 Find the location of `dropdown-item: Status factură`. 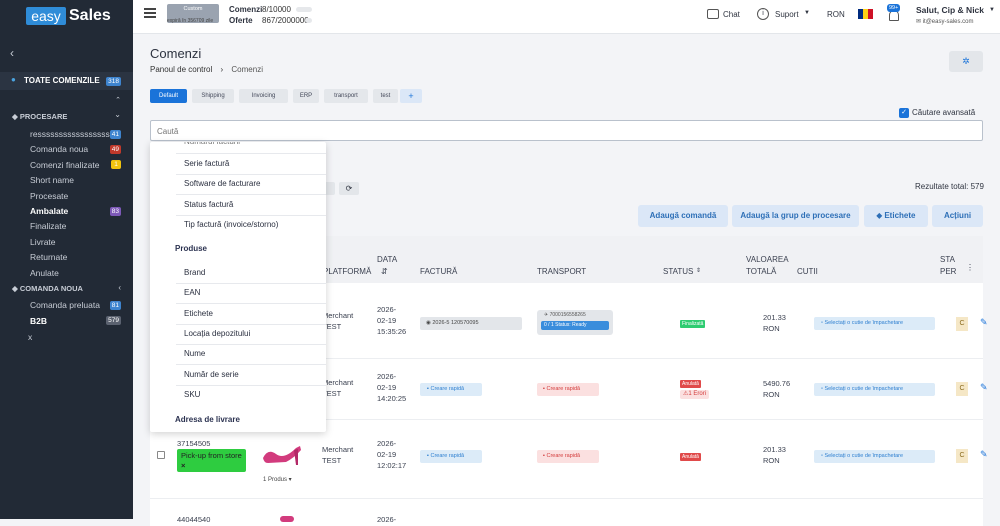

dropdown-item: Status factură is located at coordinates (255, 205).